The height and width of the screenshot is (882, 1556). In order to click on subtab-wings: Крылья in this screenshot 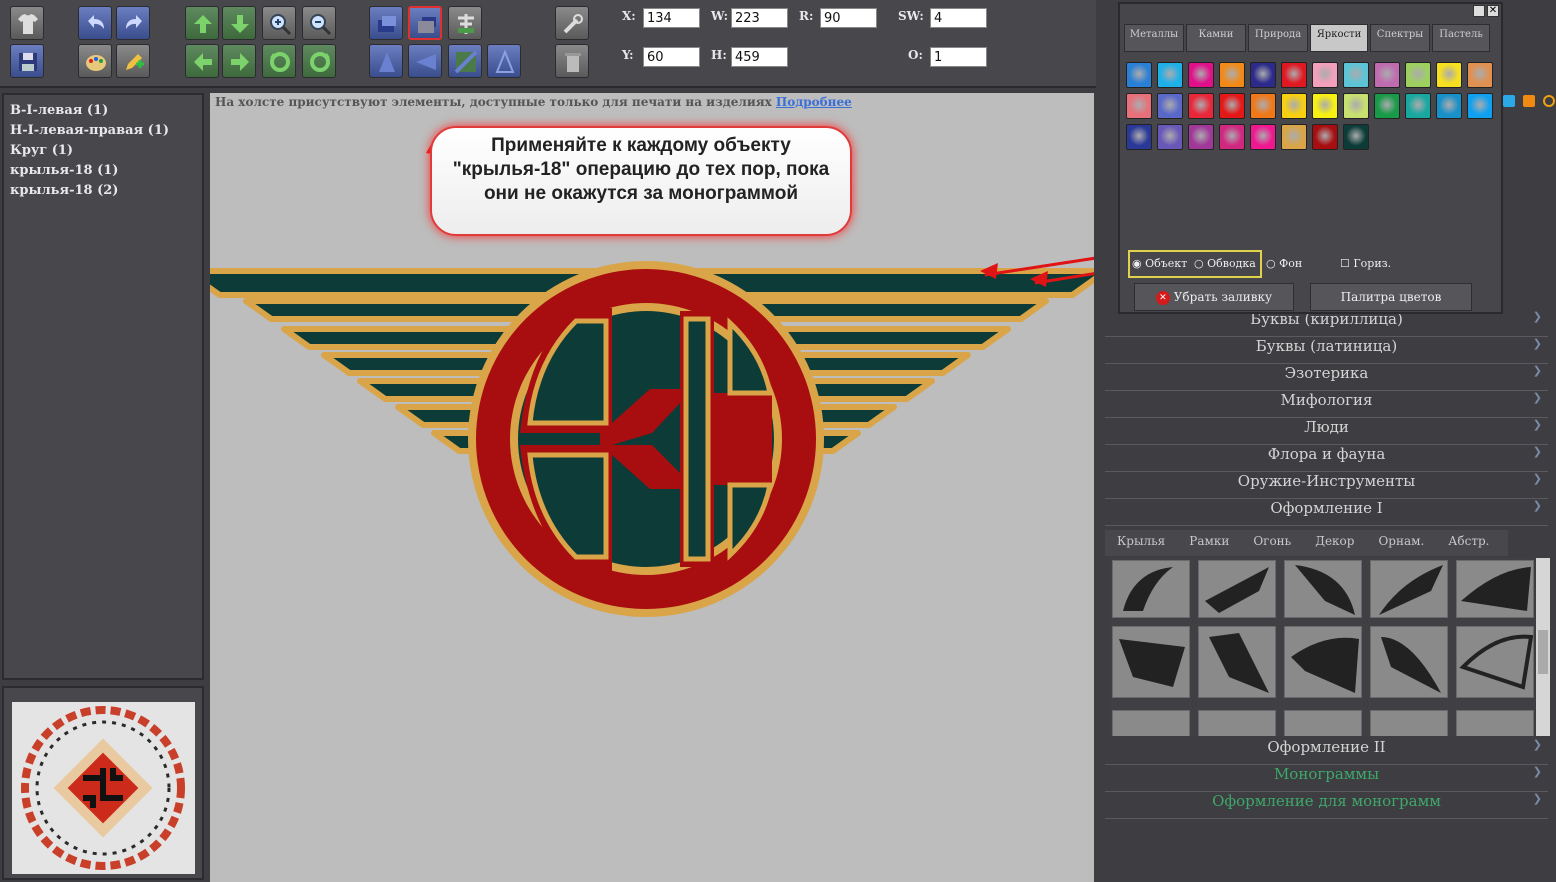, I will do `click(1141, 541)`.